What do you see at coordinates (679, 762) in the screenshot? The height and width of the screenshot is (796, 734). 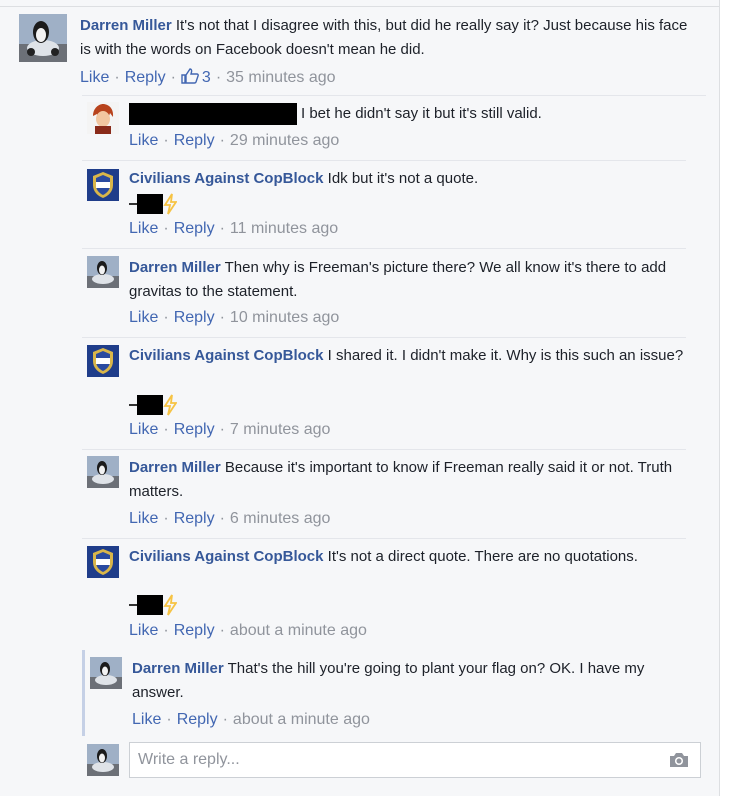 I see `camera-icon` at bounding box center [679, 762].